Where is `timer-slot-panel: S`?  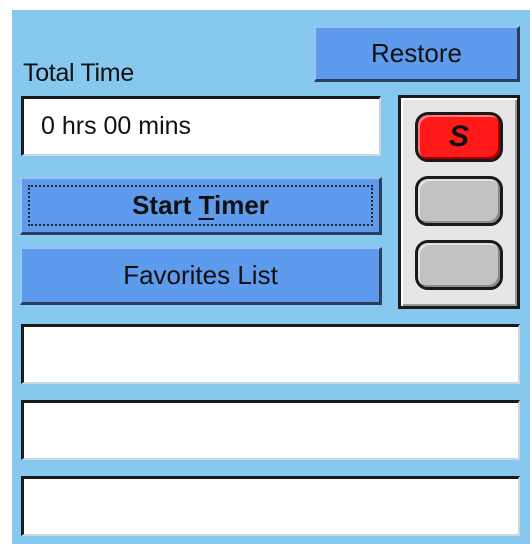 timer-slot-panel: S is located at coordinates (459, 202).